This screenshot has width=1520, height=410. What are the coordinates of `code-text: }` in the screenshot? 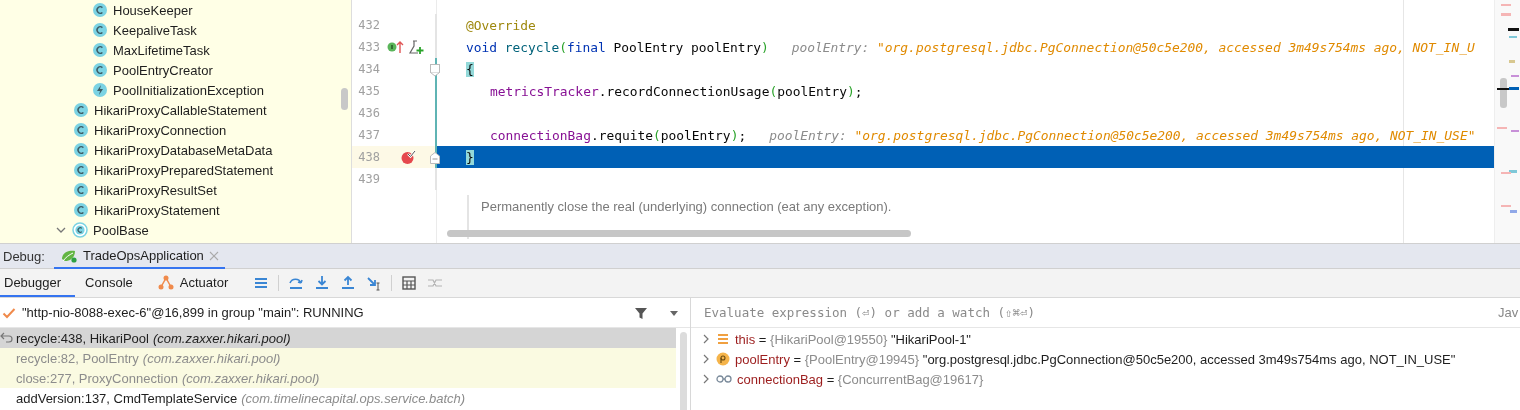 It's located at (470, 157).